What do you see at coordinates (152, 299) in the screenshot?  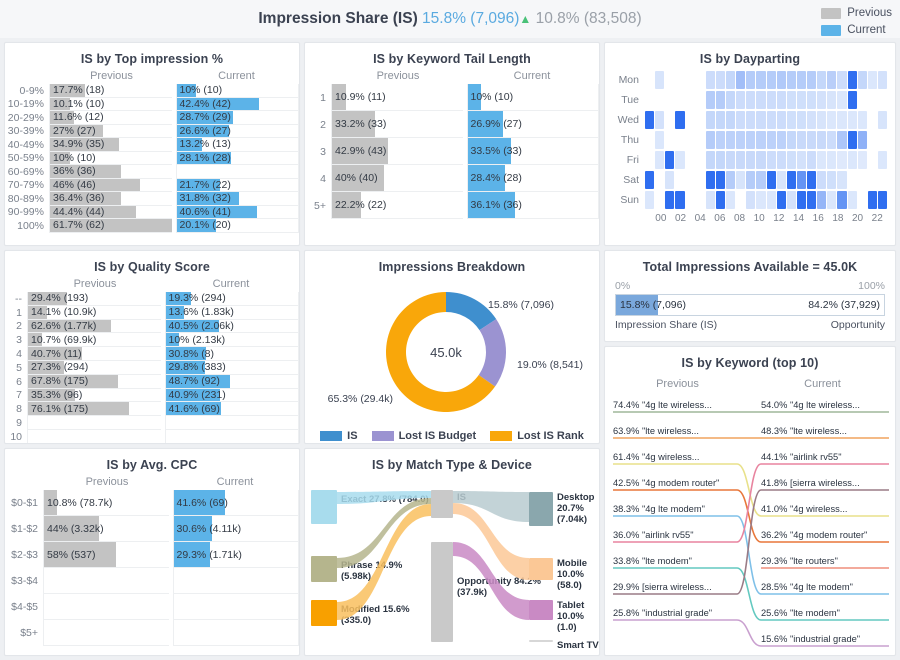 I see `table-row: -- 29.4% (193) 19.3% (294)` at bounding box center [152, 299].